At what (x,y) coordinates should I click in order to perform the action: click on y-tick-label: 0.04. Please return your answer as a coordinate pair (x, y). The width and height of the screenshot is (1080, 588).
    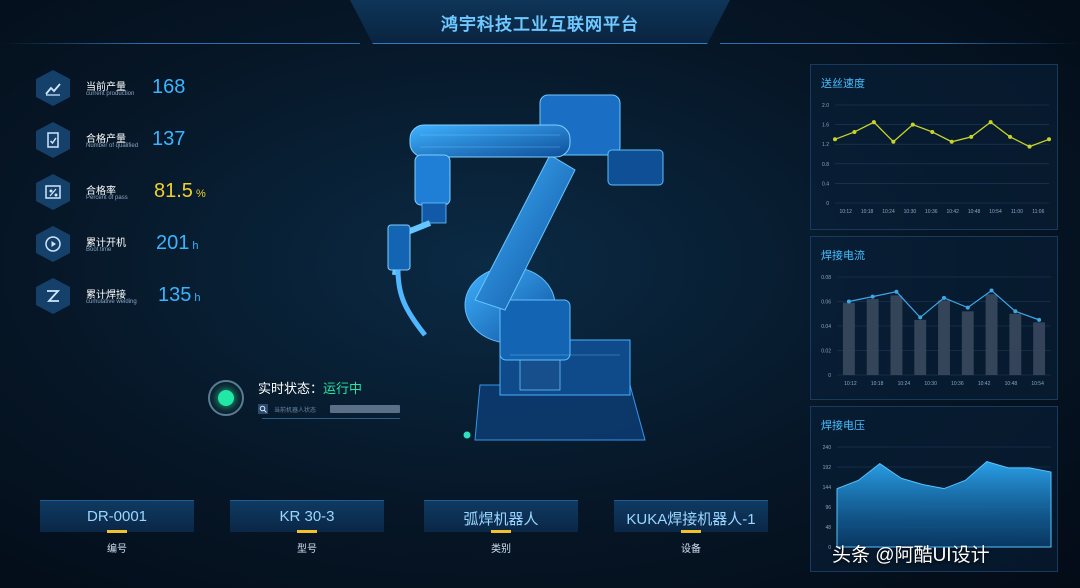
    Looking at the image, I should click on (826, 327).